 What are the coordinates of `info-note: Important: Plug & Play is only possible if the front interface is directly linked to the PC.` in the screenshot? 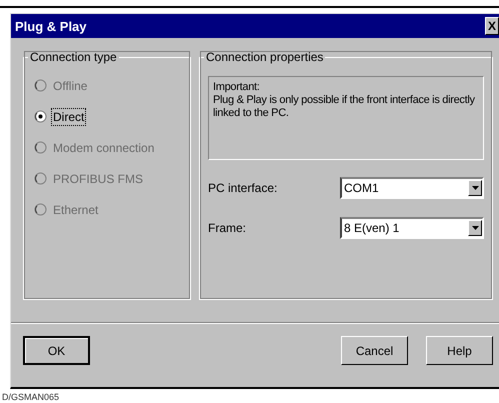 It's located at (346, 118).